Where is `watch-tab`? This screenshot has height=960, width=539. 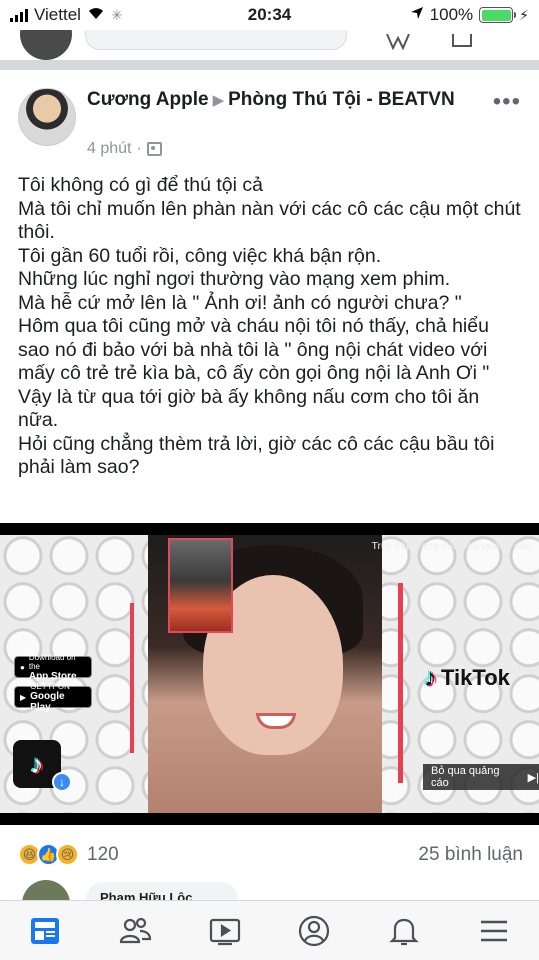 watch-tab is located at coordinates (225, 931).